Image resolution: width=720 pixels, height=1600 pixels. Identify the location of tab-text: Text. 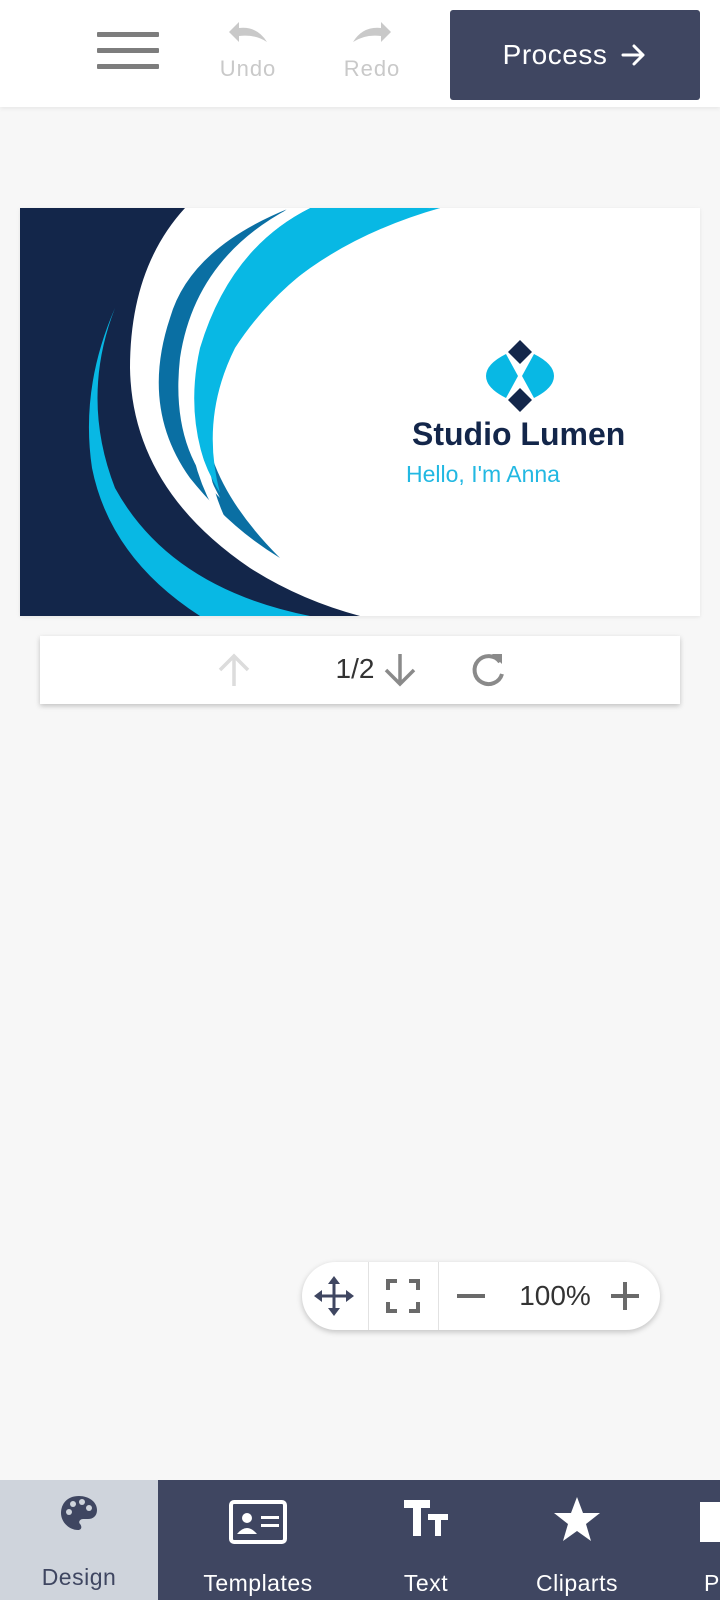
(426, 1540).